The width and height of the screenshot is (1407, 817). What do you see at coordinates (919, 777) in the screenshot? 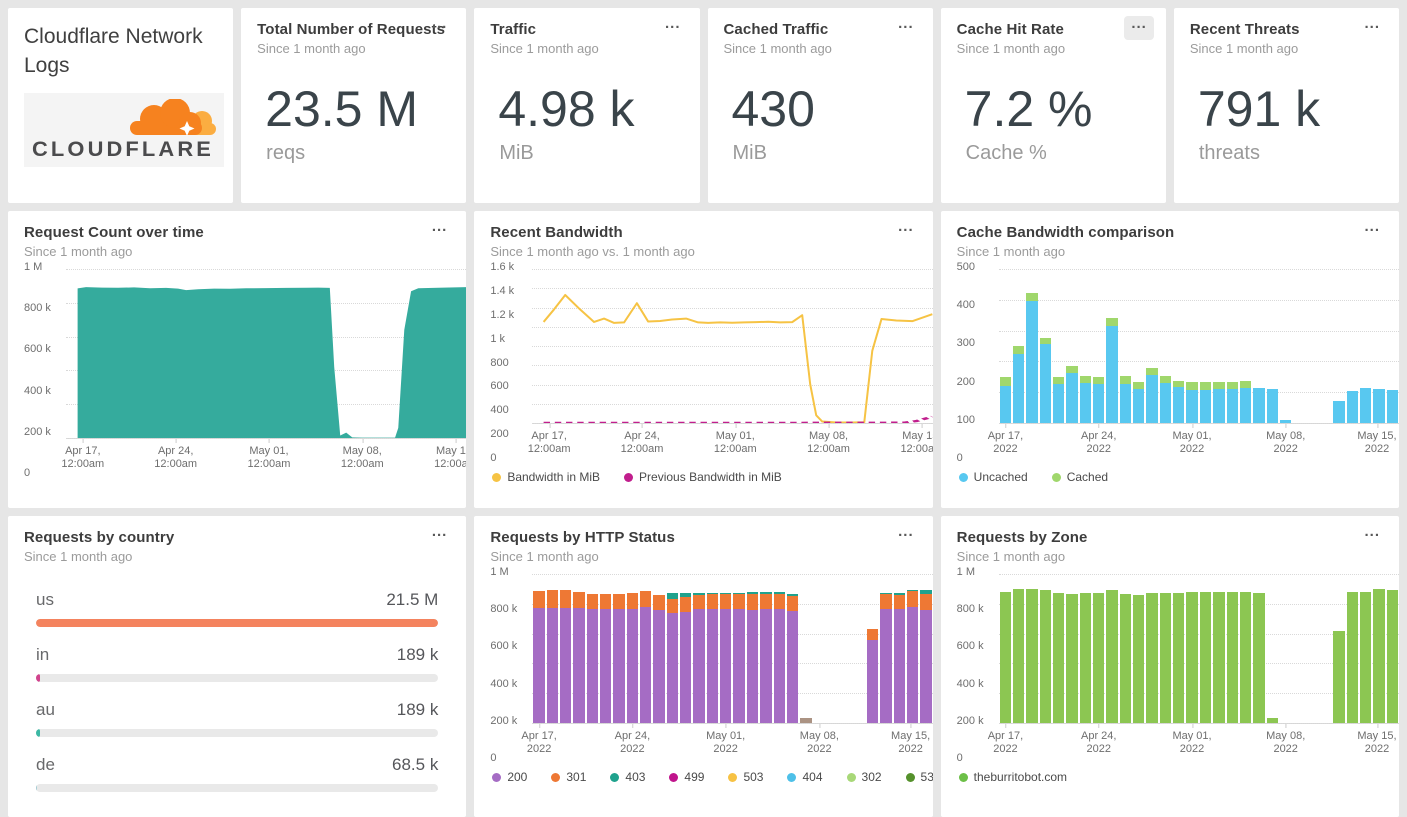
I see `legend-item-530: 530` at bounding box center [919, 777].